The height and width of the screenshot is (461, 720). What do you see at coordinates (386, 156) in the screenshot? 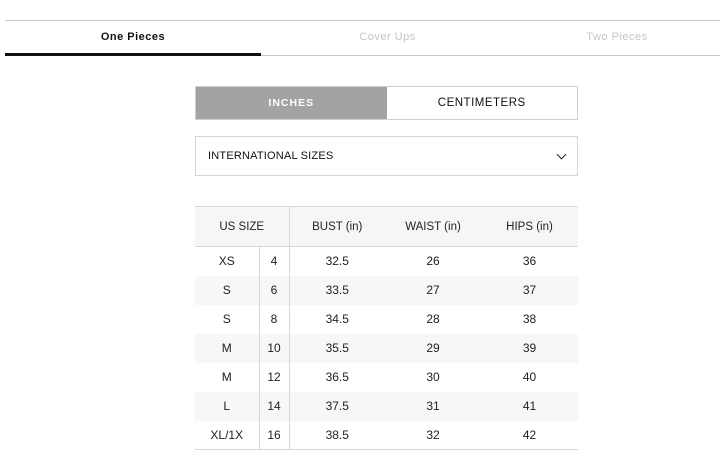
I see `size-system-select: INTERNATIONAL SIZES` at bounding box center [386, 156].